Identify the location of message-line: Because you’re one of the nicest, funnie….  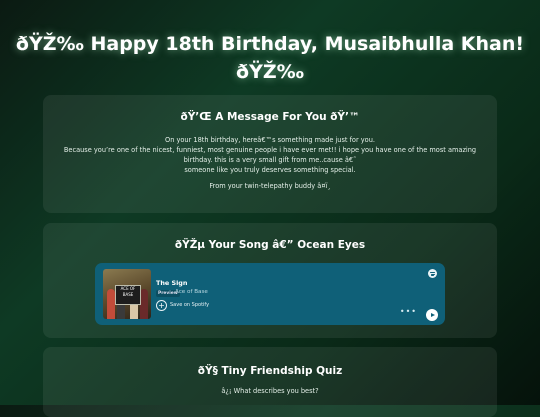
(270, 150).